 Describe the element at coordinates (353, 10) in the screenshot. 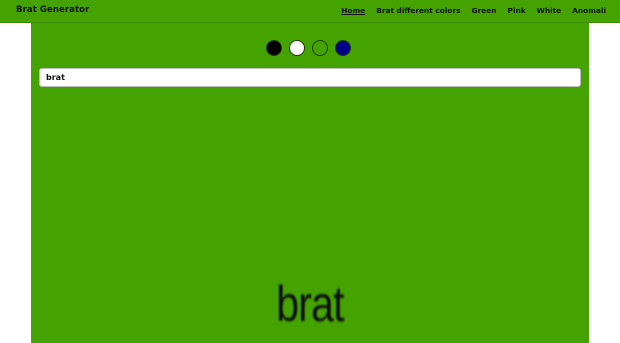

I see `nav-home: Home` at that location.